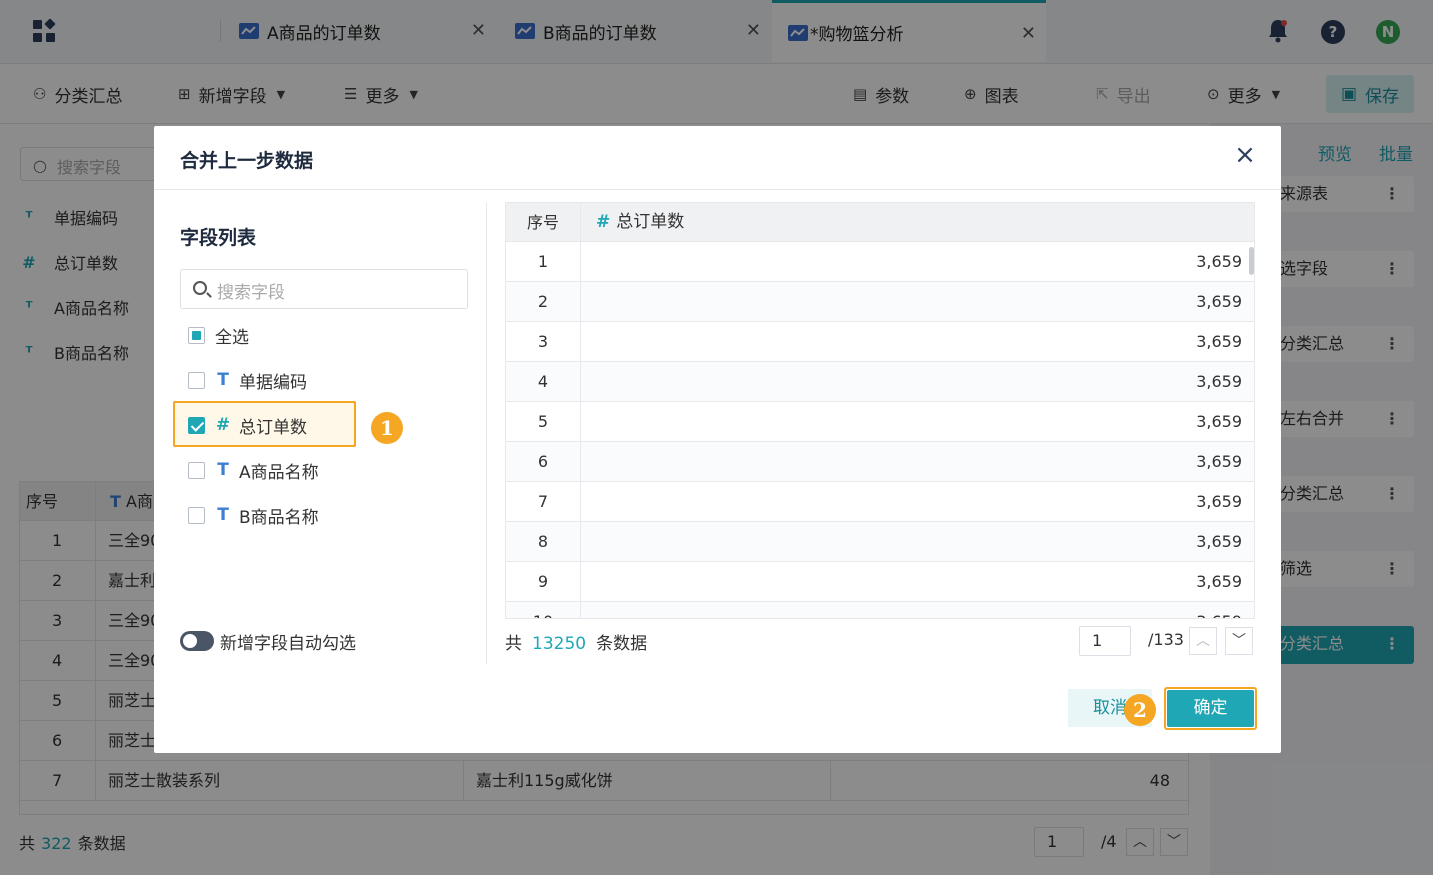 This screenshot has width=1433, height=875. I want to click on field-checkbox-item: T A商品名称, so click(253, 470).